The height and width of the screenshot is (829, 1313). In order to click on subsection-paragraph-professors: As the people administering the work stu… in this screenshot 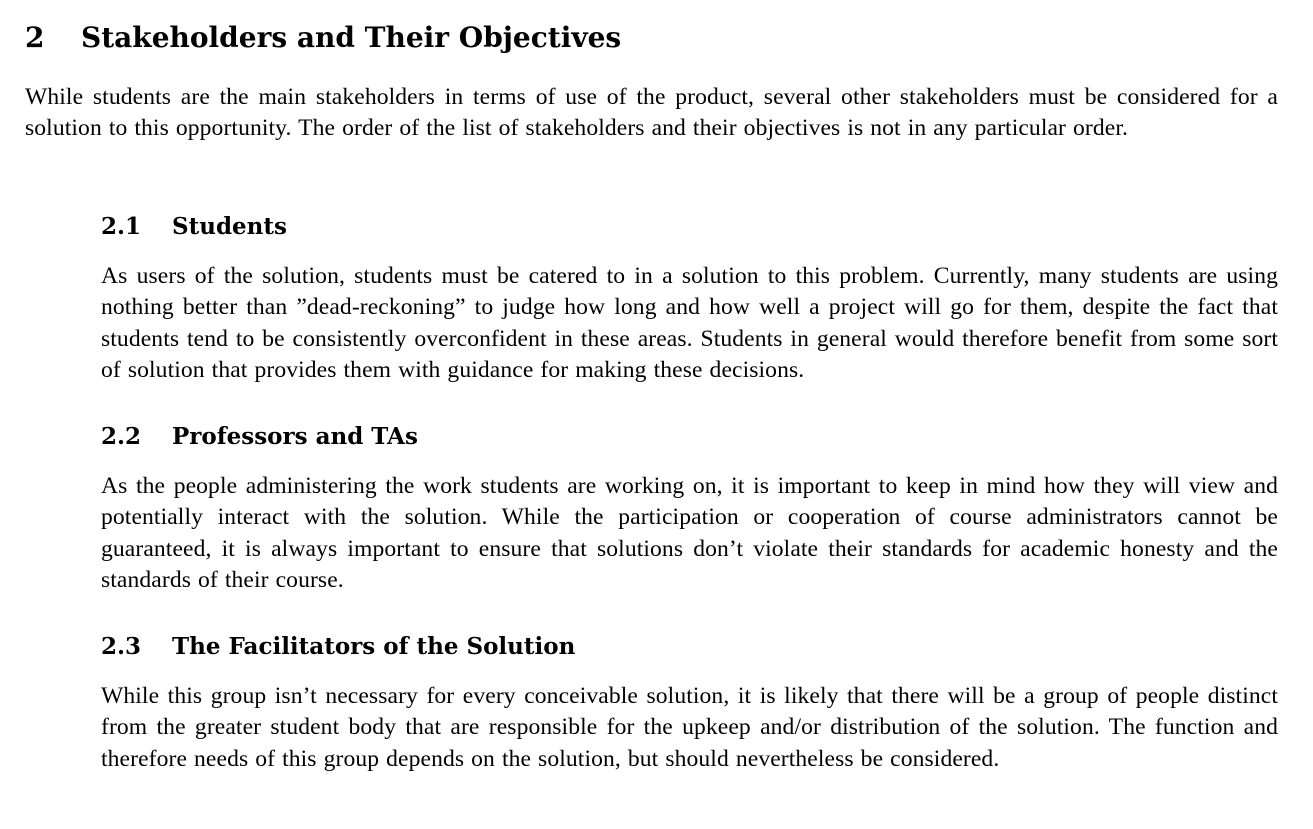, I will do `click(689, 533)`.